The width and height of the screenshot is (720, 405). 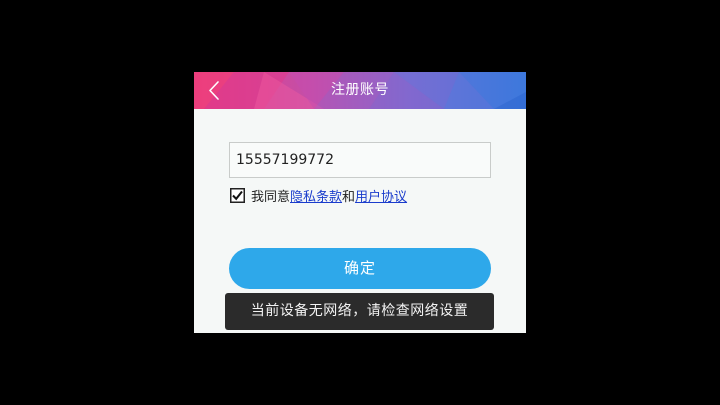 I want to click on user-agreement-link: 用户协议, so click(x=381, y=195).